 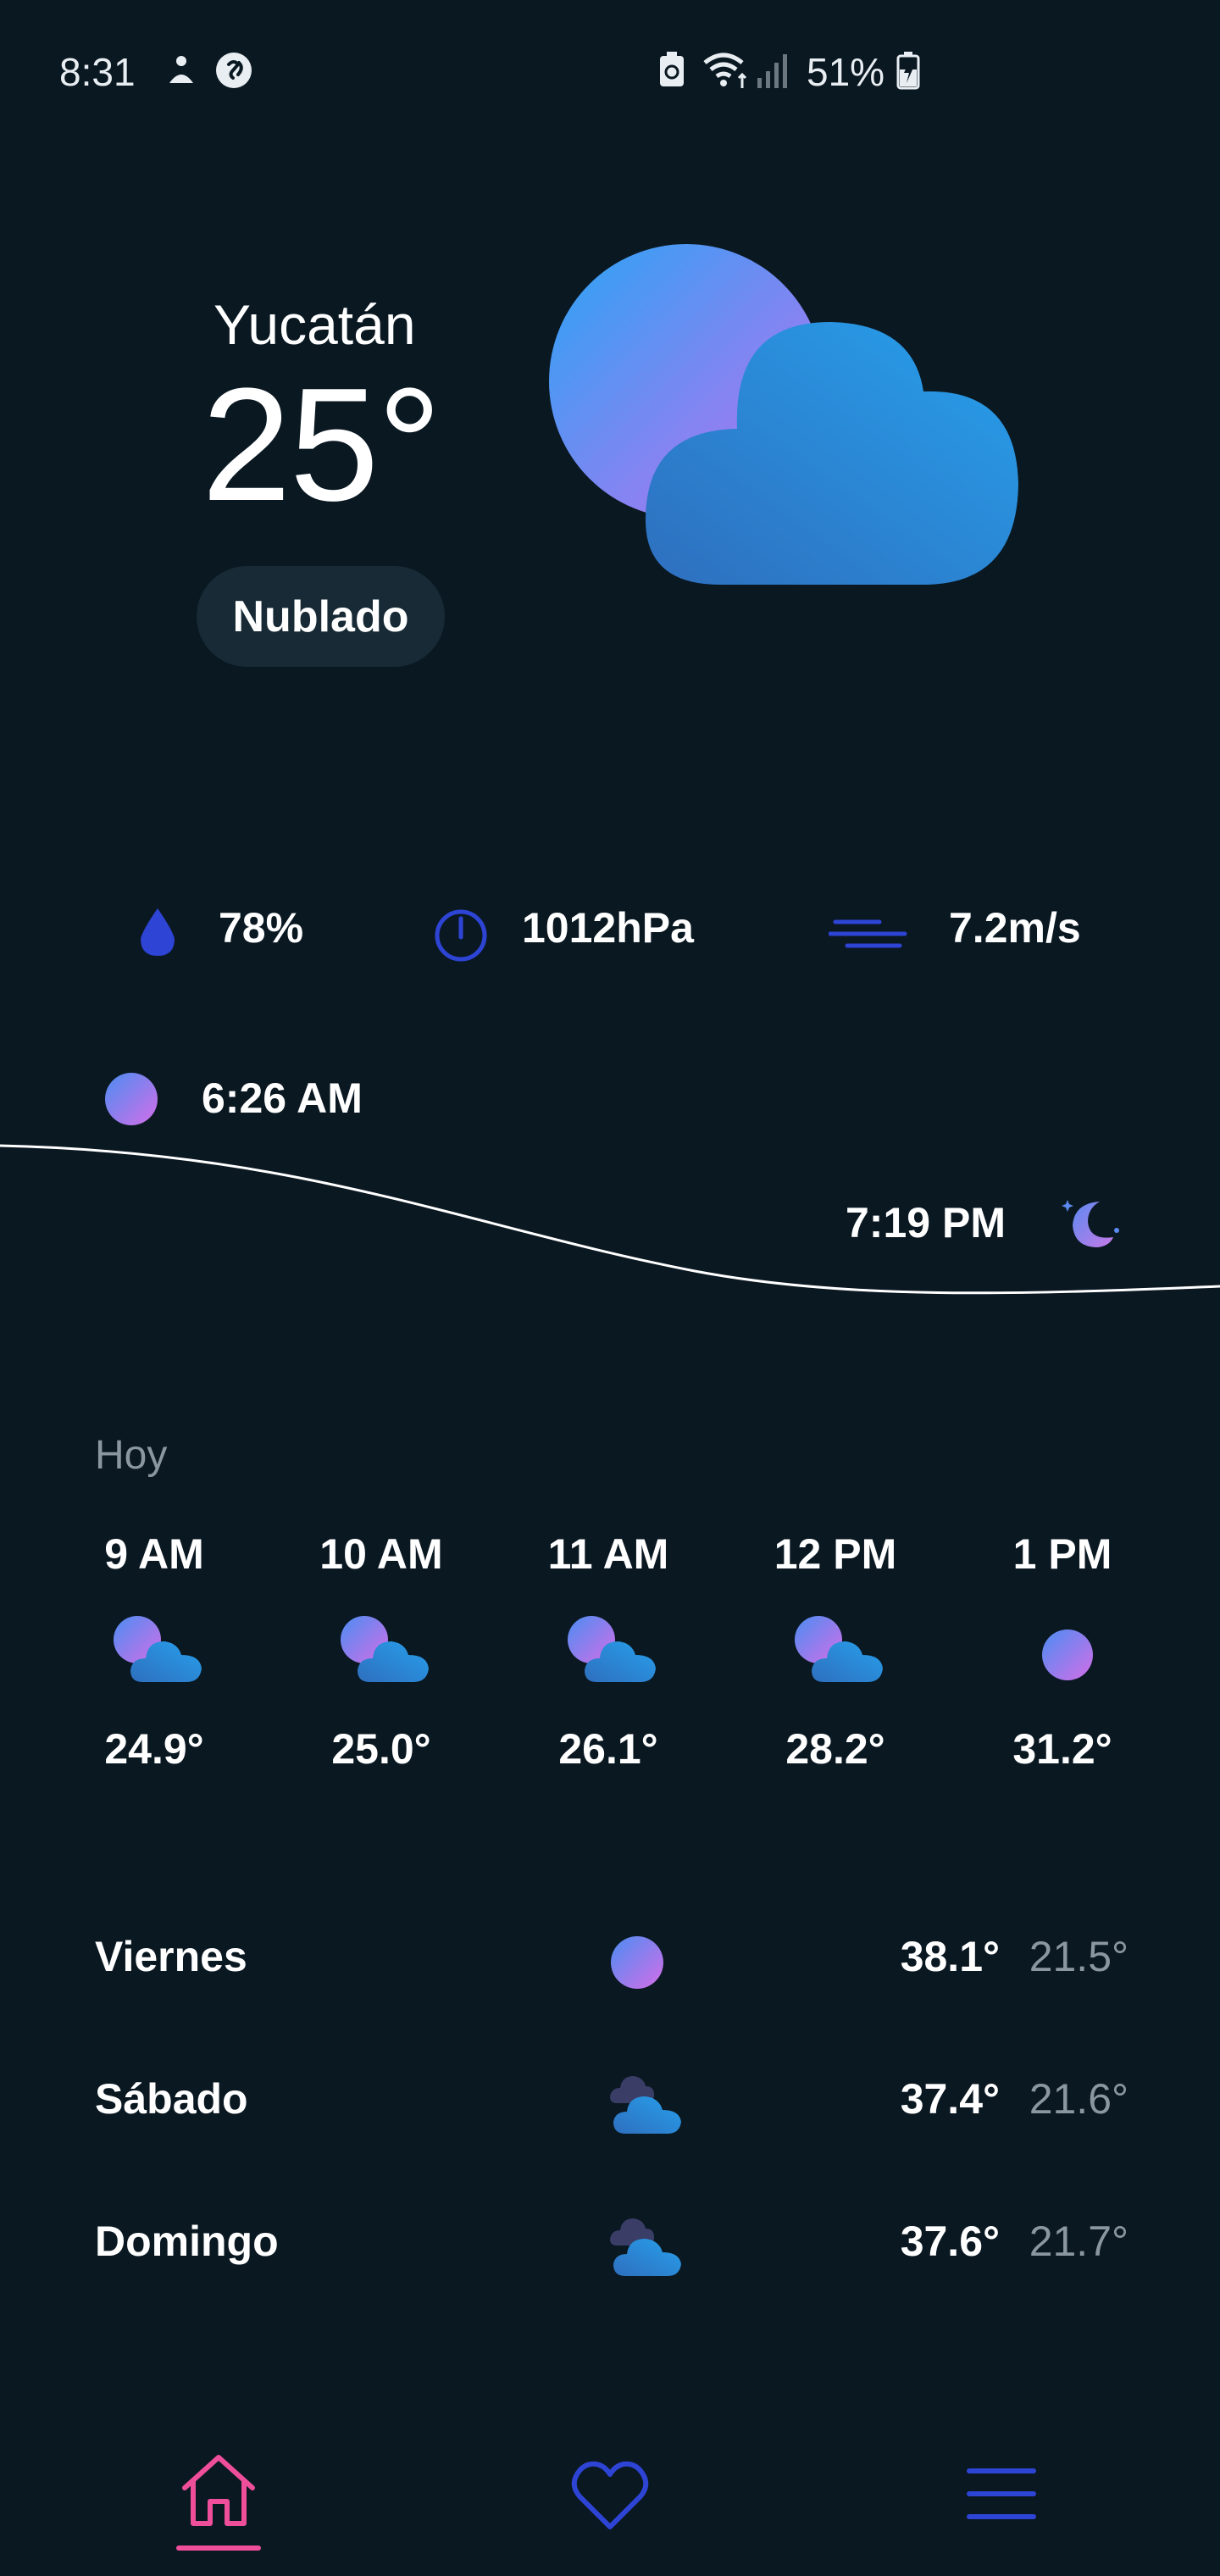 What do you see at coordinates (218, 2491) in the screenshot?
I see `nav-home-button` at bounding box center [218, 2491].